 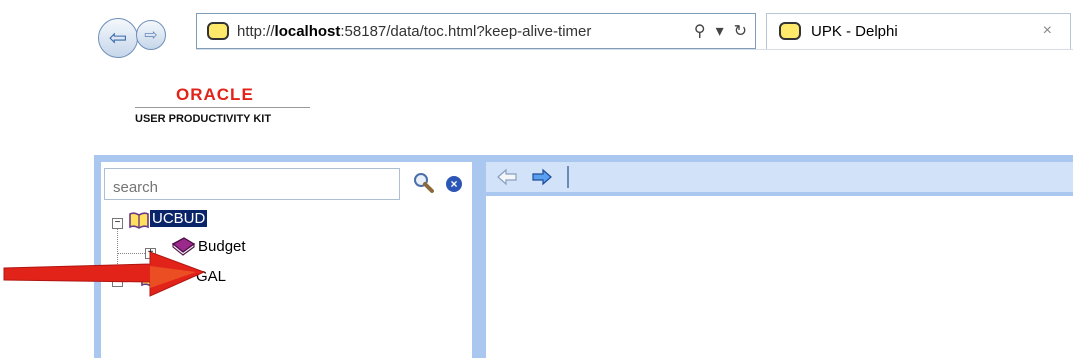 I want to click on toolbar-bottom-border, so click(x=779, y=194).